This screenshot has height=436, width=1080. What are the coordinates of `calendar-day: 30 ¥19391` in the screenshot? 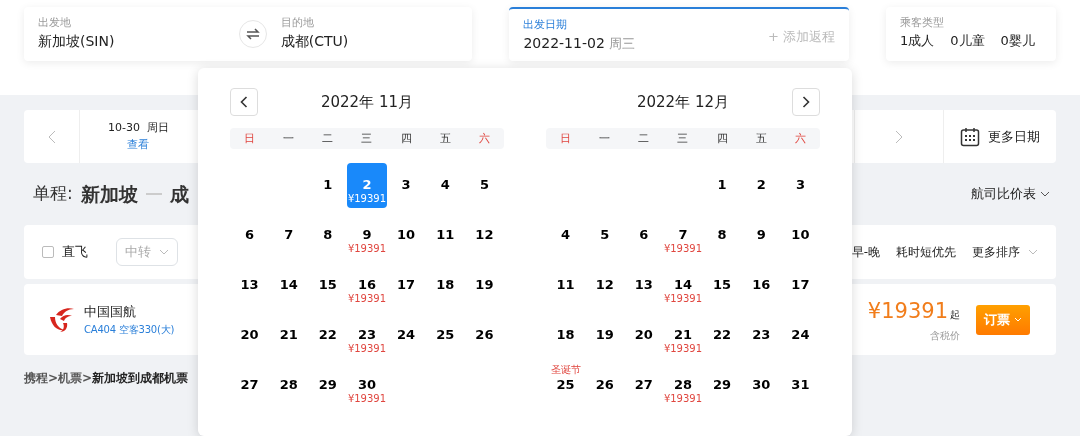 It's located at (367, 385).